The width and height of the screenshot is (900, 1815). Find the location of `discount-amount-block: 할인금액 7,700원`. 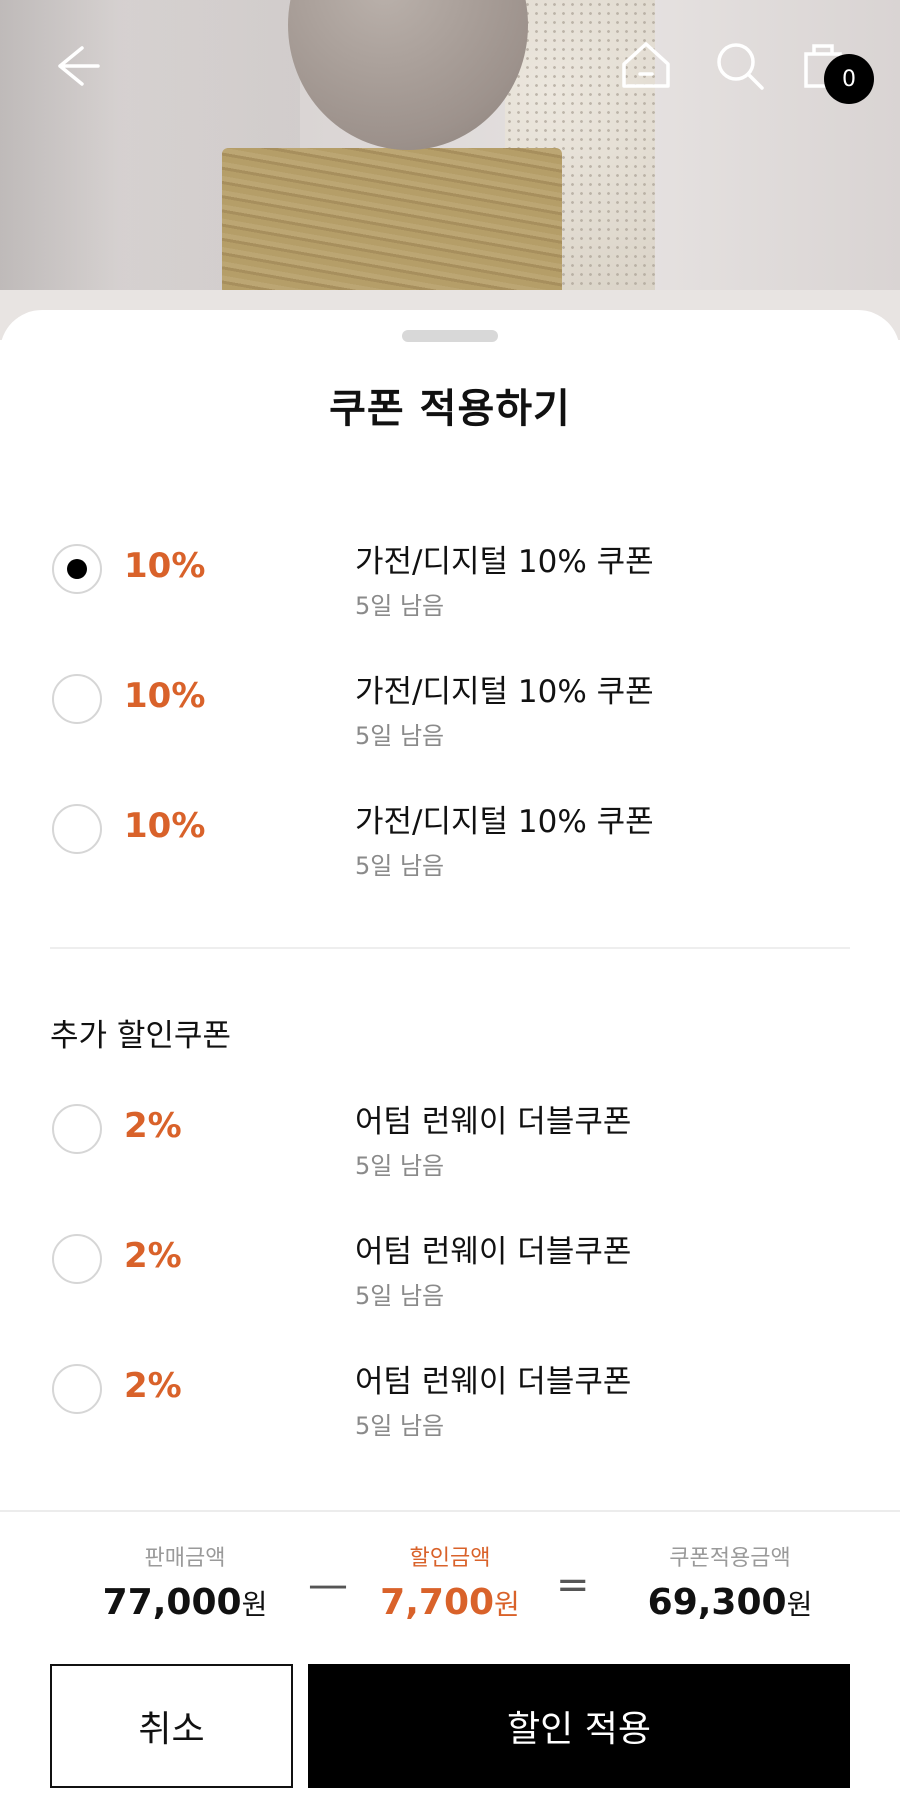

discount-amount-block: 할인금액 7,700원 is located at coordinates (450, 1581).